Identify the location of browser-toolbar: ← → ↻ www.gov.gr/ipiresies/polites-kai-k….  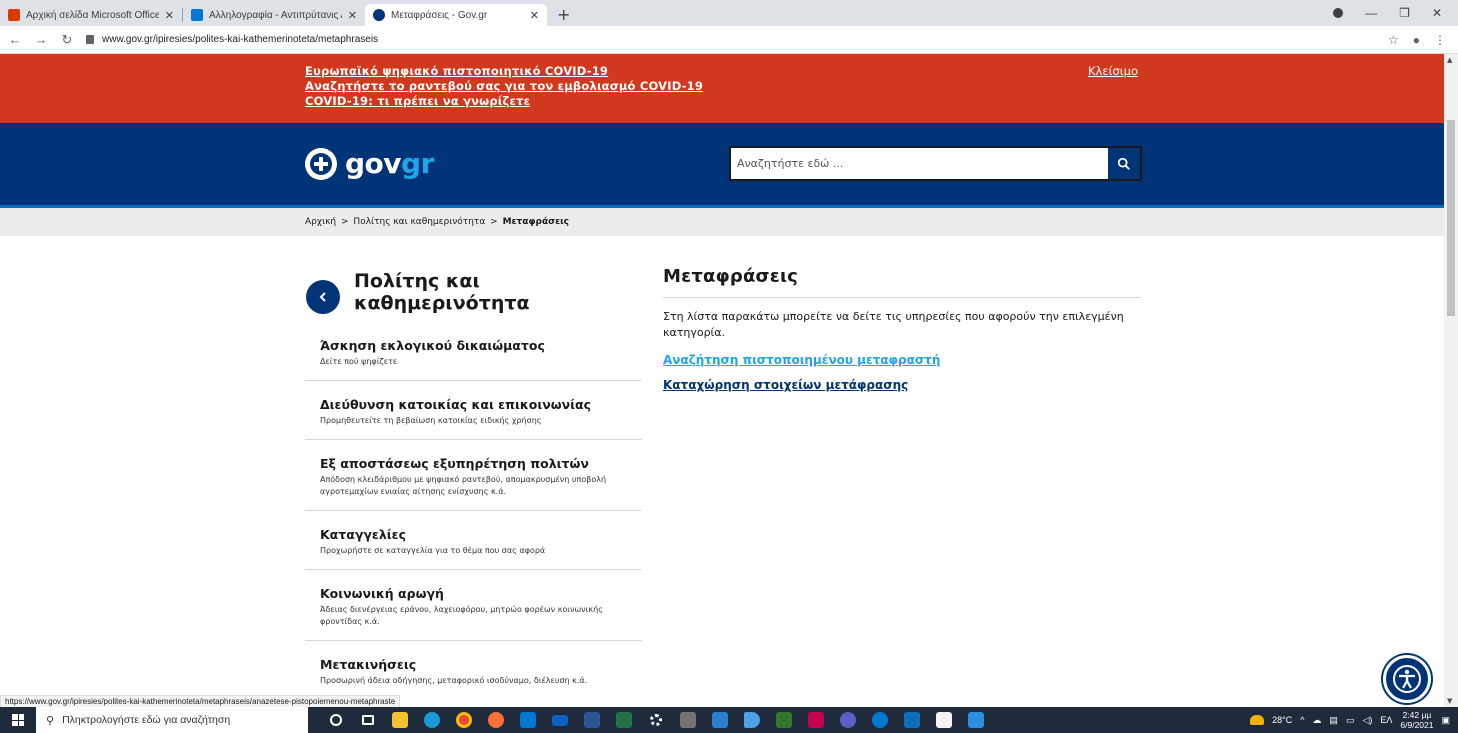
(729, 40).